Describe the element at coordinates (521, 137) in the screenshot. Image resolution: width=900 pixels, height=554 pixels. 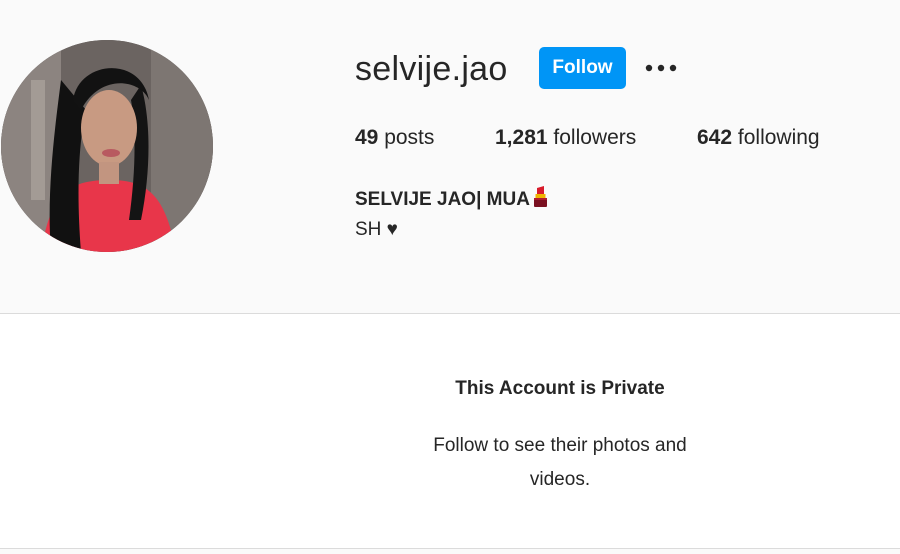
I see `followers-count-value: 1,281` at that location.